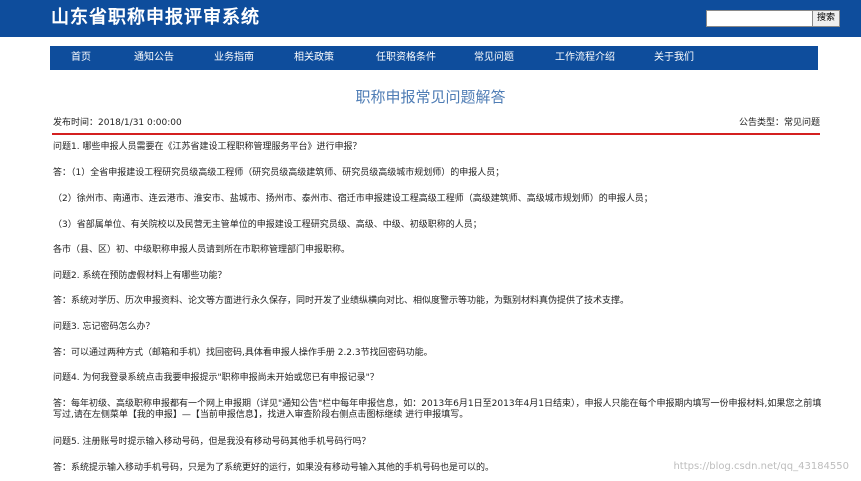 Image resolution: width=861 pixels, height=481 pixels. What do you see at coordinates (216, 378) in the screenshot?
I see `faq-question-4: 问题4. 为何我登录系统点击我要申报提示"职称申报尚未开始或您已有申报记录"？` at bounding box center [216, 378].